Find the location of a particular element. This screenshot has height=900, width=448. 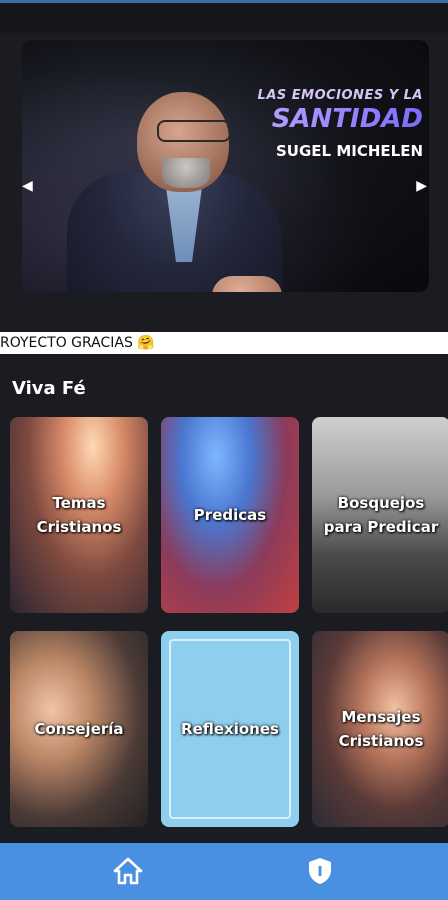

top-bar is located at coordinates (224, 18).